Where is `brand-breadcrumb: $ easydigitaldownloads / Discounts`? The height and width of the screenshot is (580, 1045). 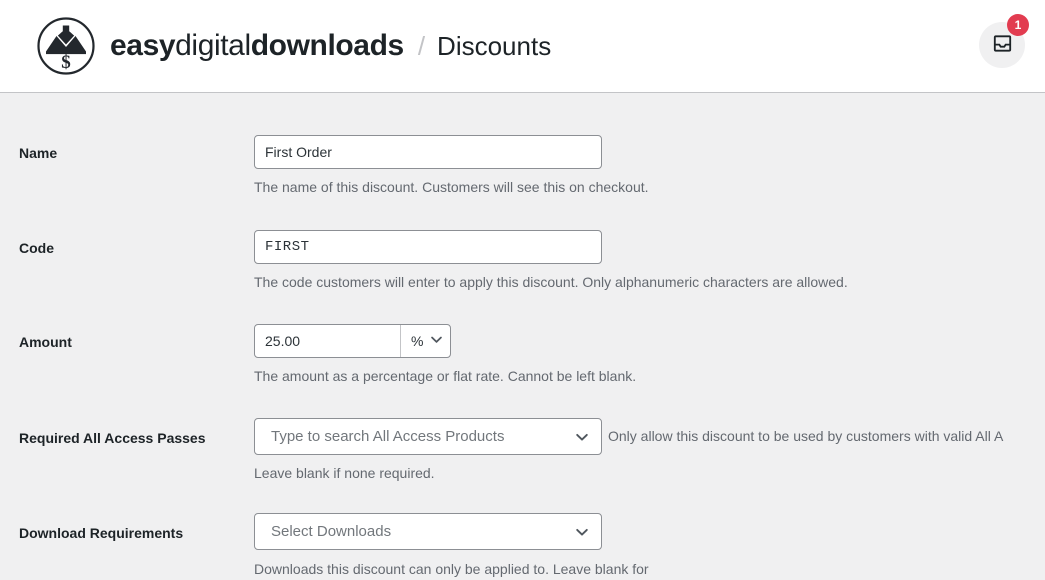
brand-breadcrumb: $ easydigitaldownloads / Discounts is located at coordinates (293, 46).